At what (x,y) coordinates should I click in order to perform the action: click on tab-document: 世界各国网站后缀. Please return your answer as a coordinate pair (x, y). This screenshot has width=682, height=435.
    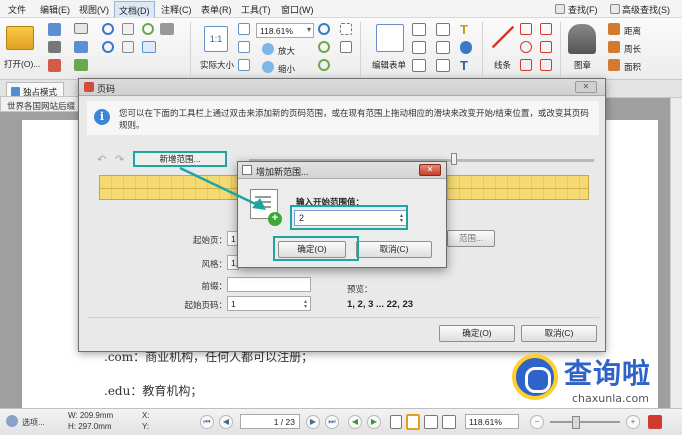
    Looking at the image, I should click on (41, 104).